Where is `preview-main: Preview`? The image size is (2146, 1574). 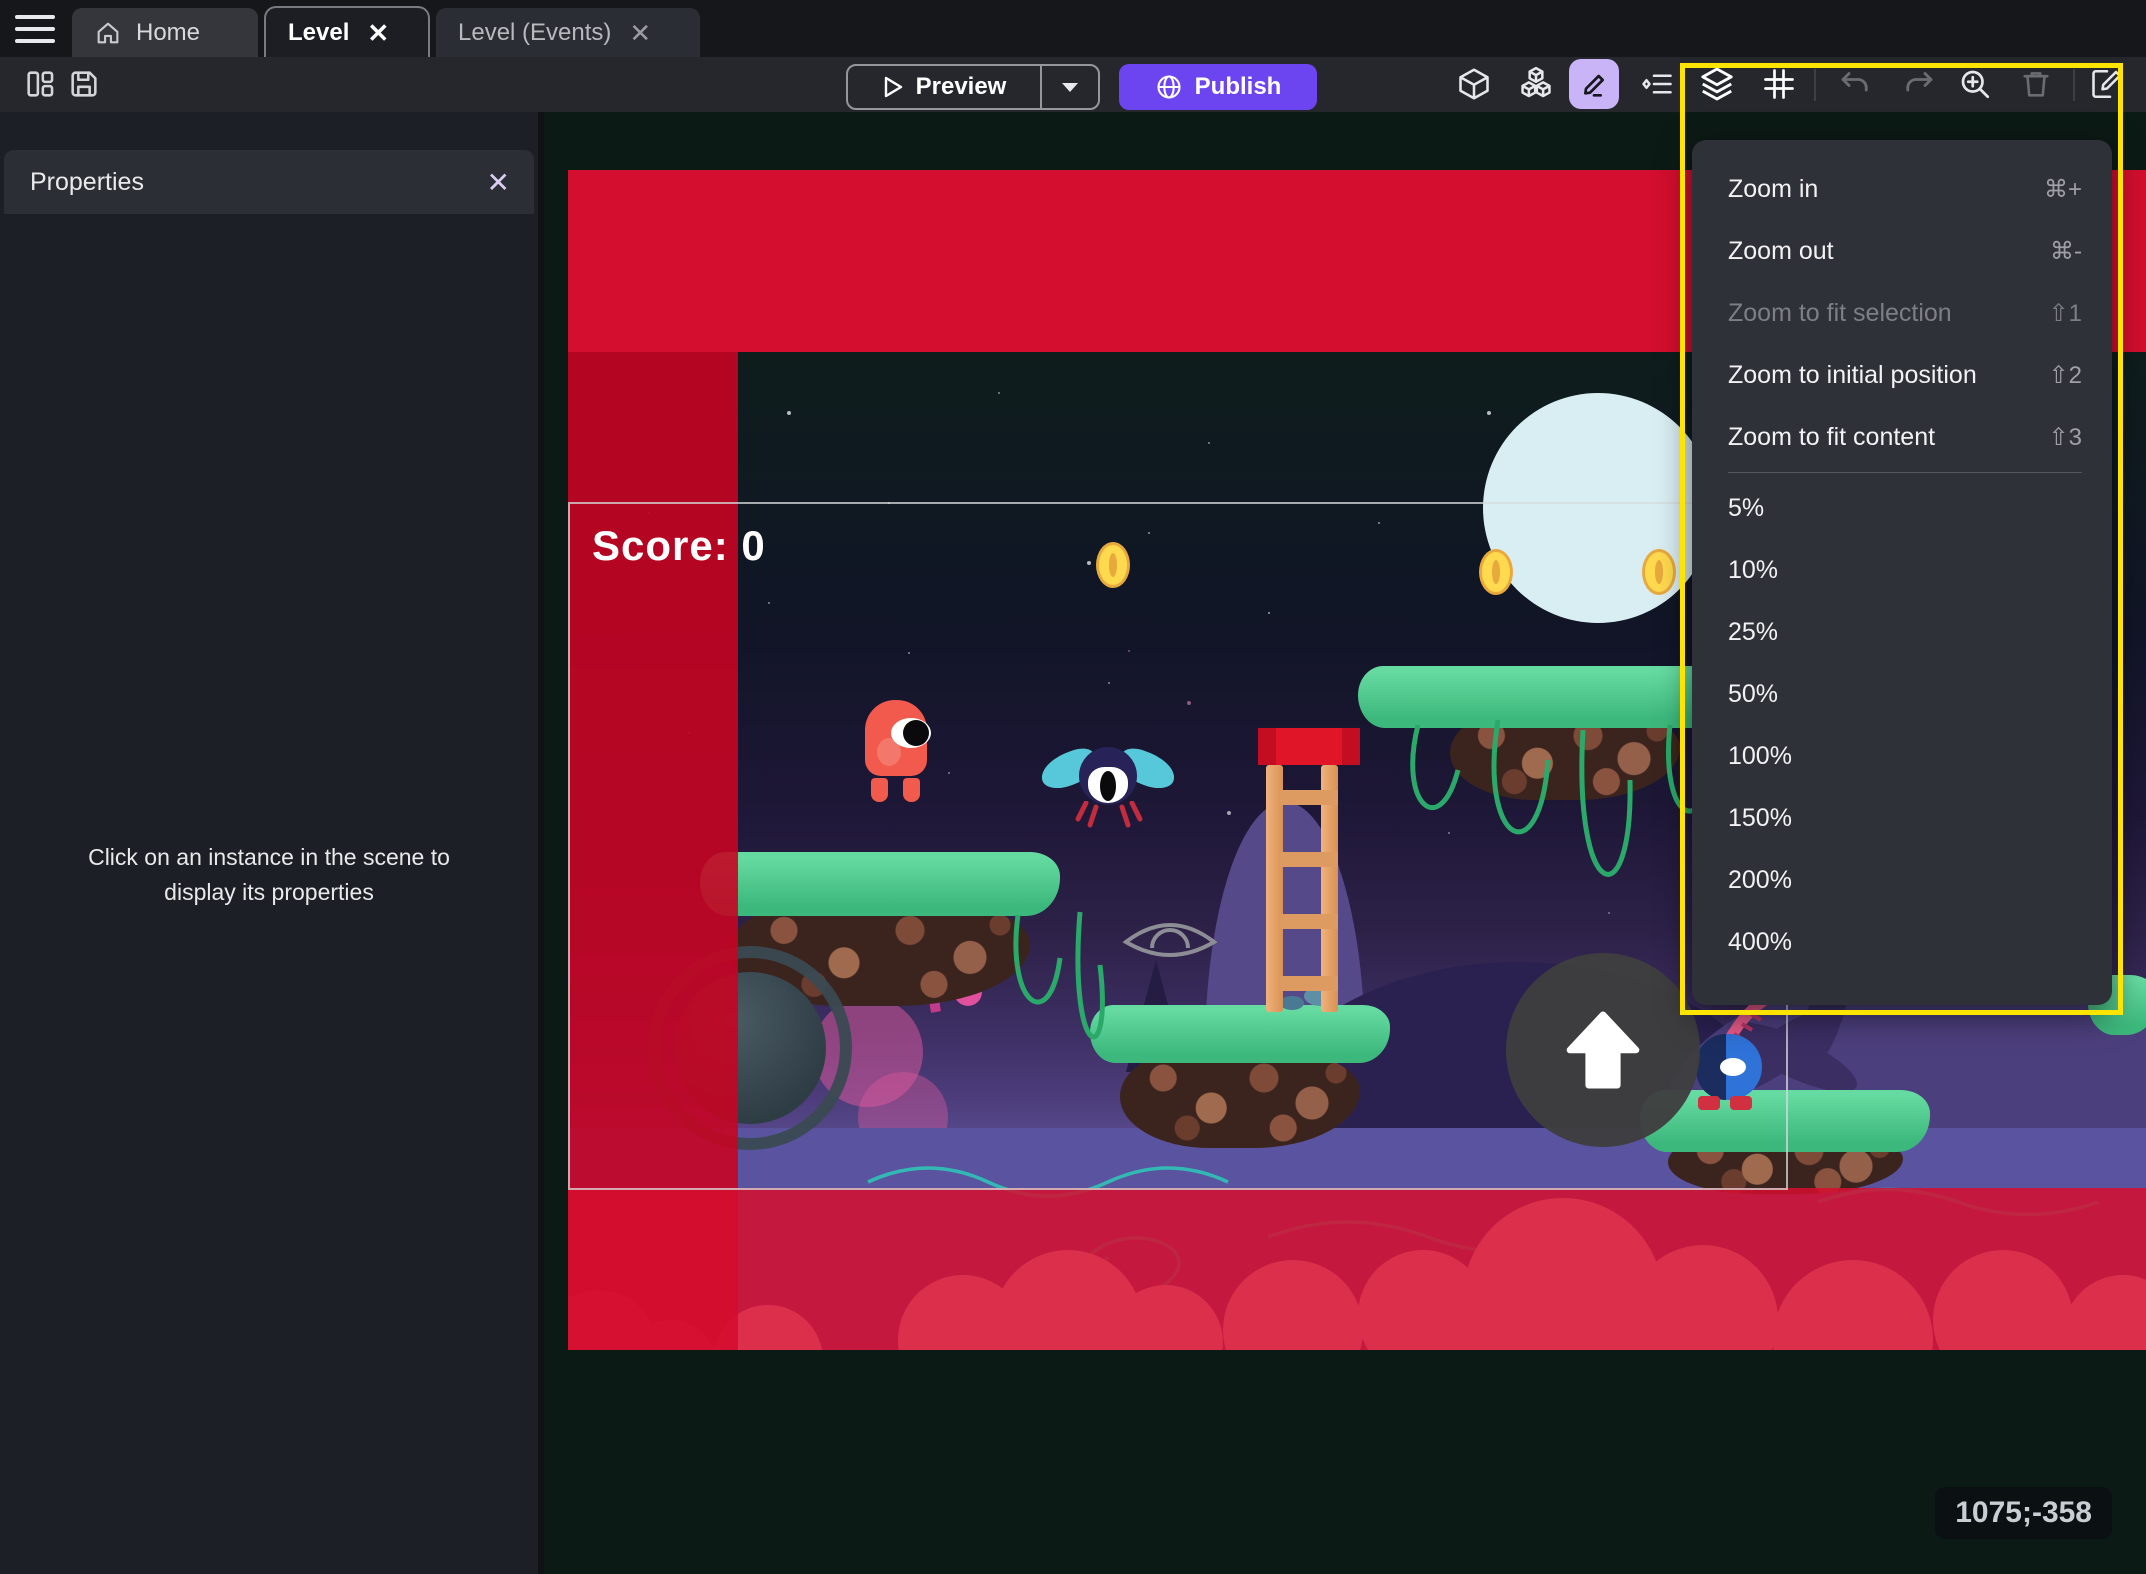 preview-main: Preview is located at coordinates (944, 87).